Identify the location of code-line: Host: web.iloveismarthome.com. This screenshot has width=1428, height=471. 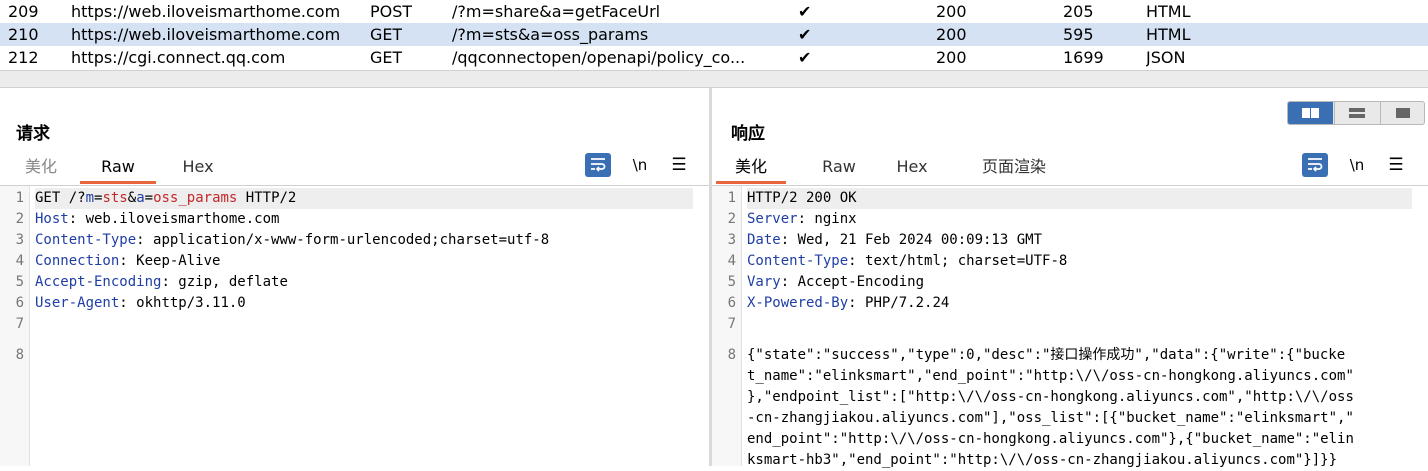
(157, 219).